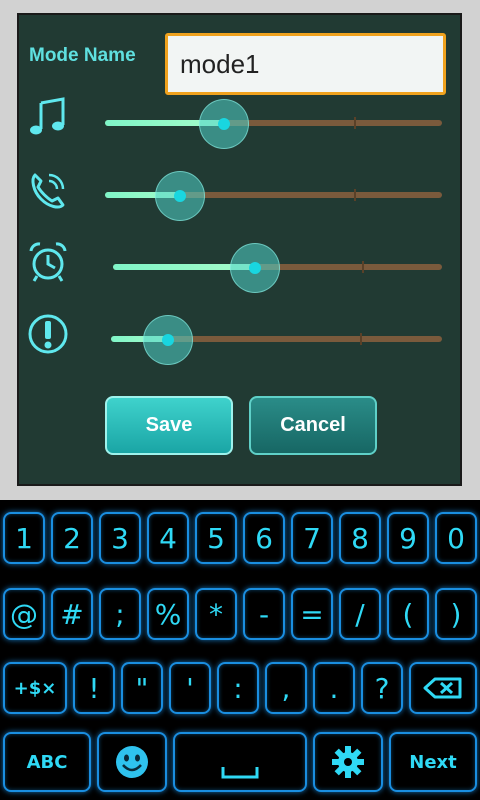 The height and width of the screenshot is (800, 480). What do you see at coordinates (24, 614) in the screenshot?
I see `key: @` at bounding box center [24, 614].